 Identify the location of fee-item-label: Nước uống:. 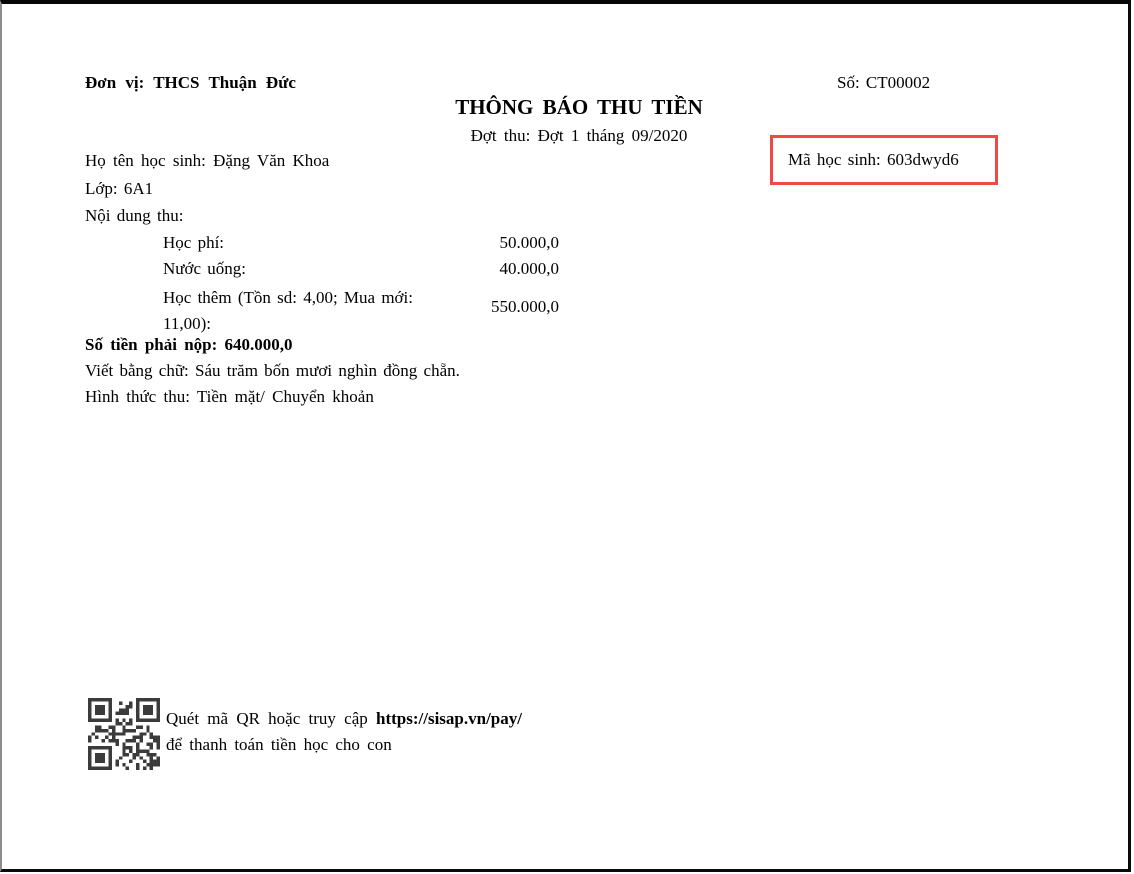
(204, 268).